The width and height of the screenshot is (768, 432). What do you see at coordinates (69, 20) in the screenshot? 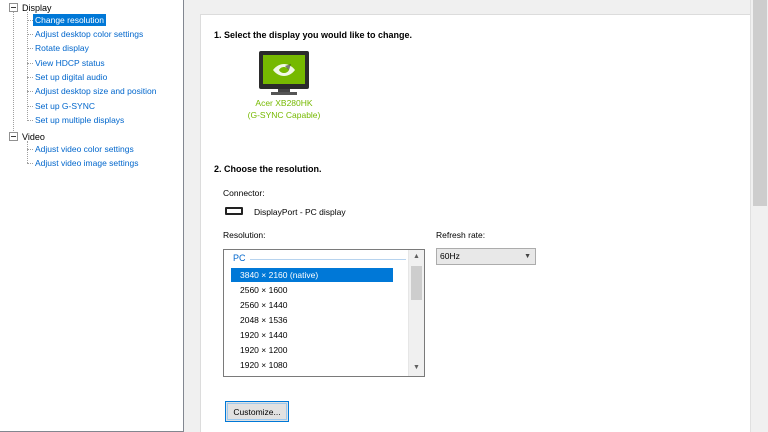
I see `tree-item-change-resolution: Change resolution` at bounding box center [69, 20].